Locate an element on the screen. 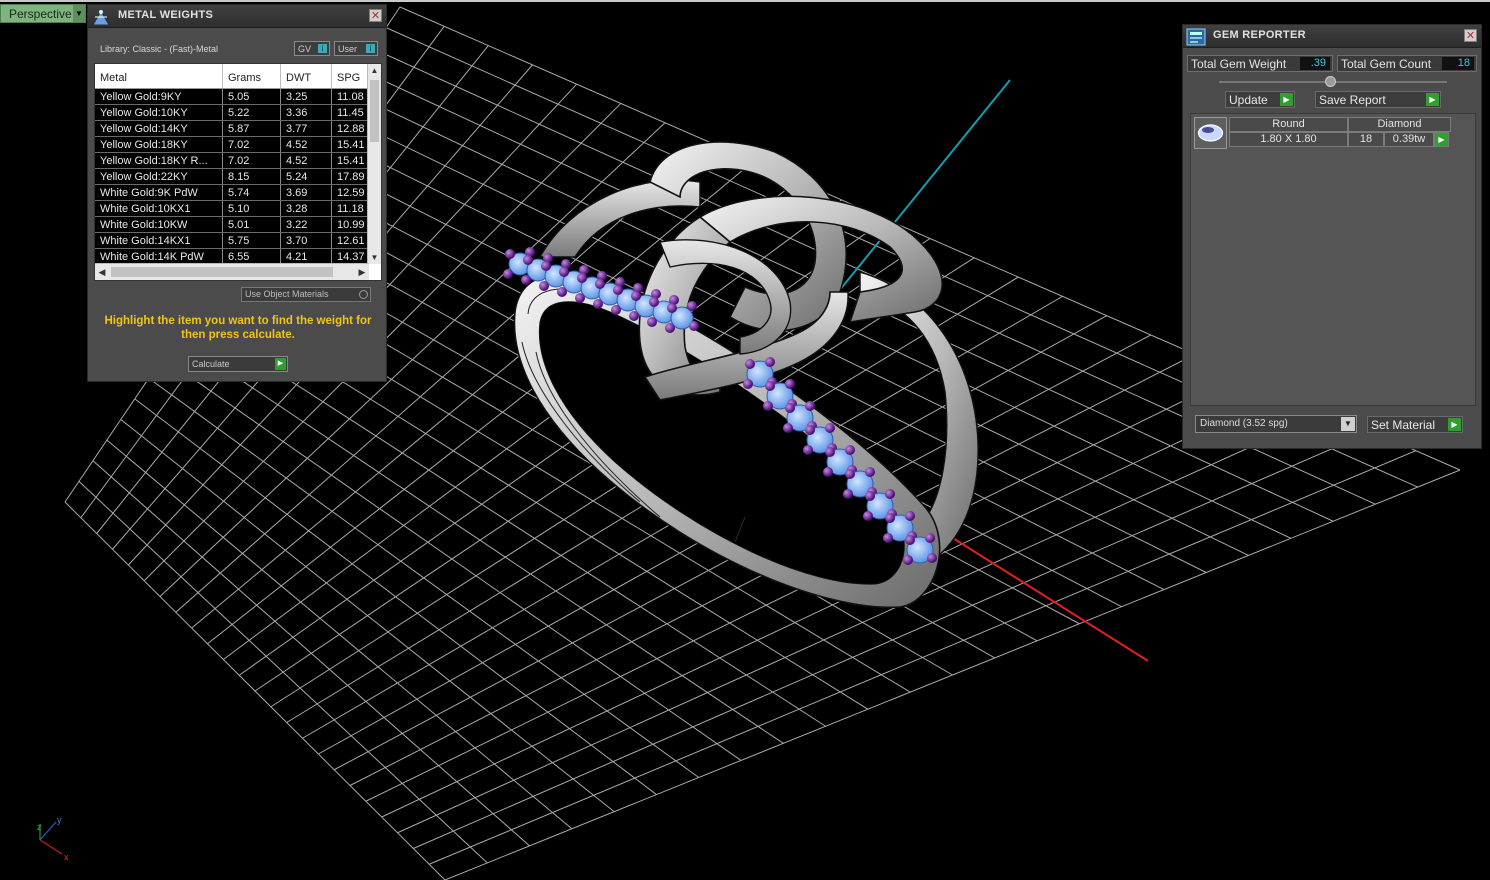 The height and width of the screenshot is (880, 1490). toggle-indicator-icon: i is located at coordinates (322, 48).